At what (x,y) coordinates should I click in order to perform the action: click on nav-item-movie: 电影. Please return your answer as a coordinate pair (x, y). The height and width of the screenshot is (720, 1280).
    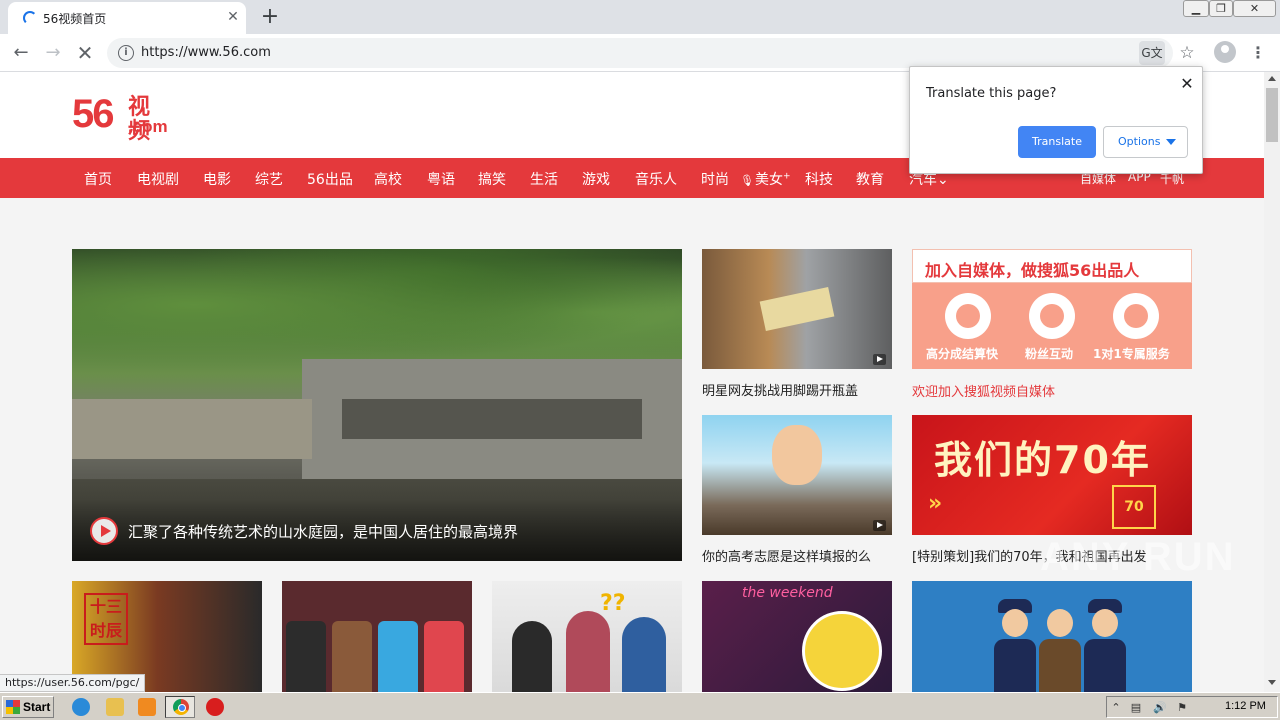
    Looking at the image, I should click on (217, 179).